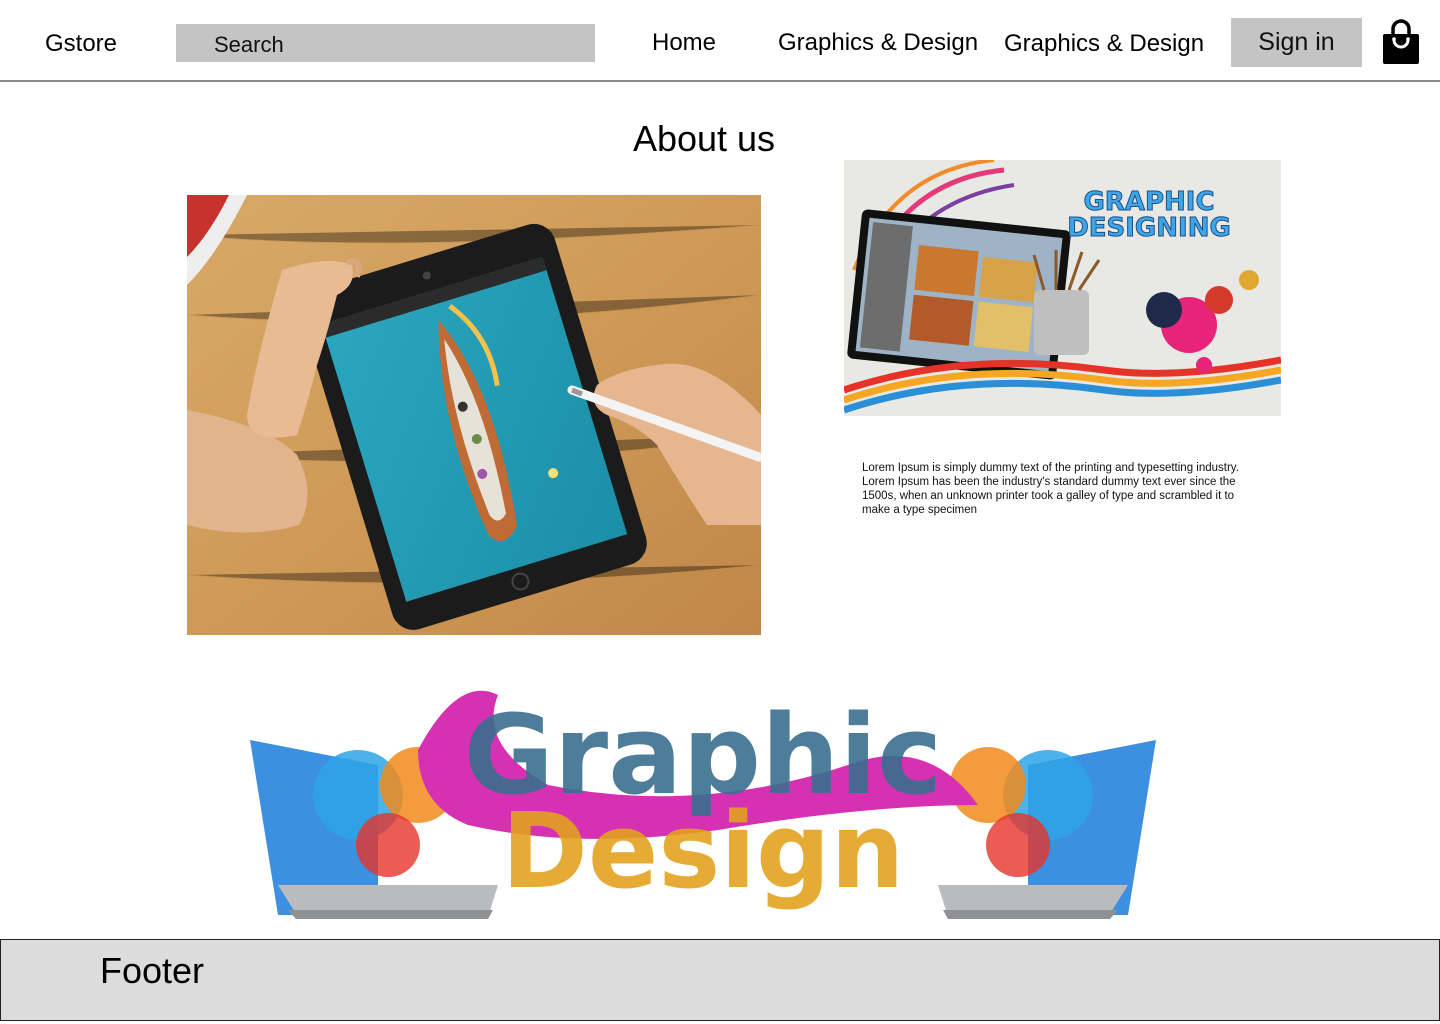 The image size is (1440, 1024). I want to click on search-input: Search, so click(385, 43).